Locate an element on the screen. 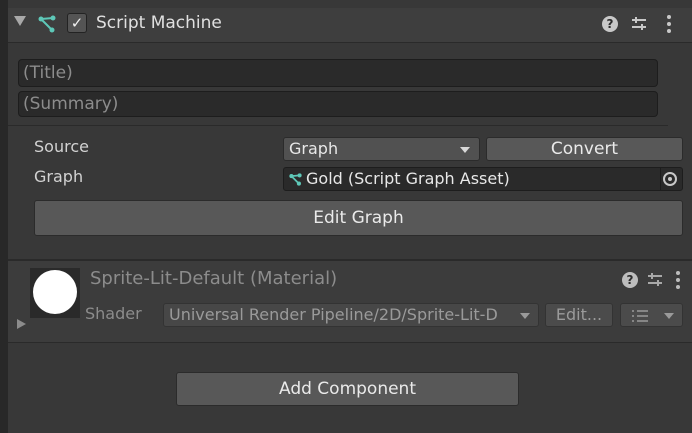  inspector-left-border is located at coordinates (4, 216).